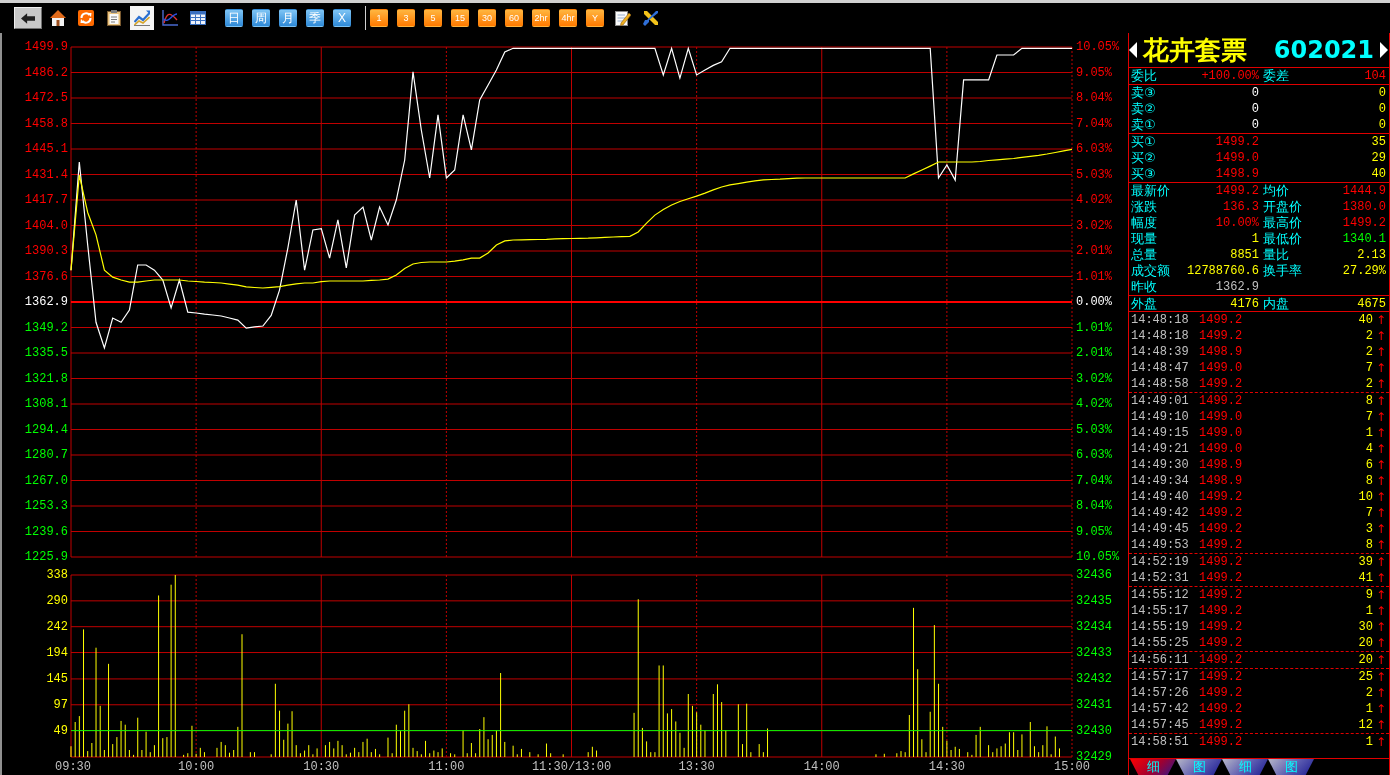 This screenshot has width=1390, height=775. What do you see at coordinates (46, 506) in the screenshot?
I see `price-axis-label: 1253.3` at bounding box center [46, 506].